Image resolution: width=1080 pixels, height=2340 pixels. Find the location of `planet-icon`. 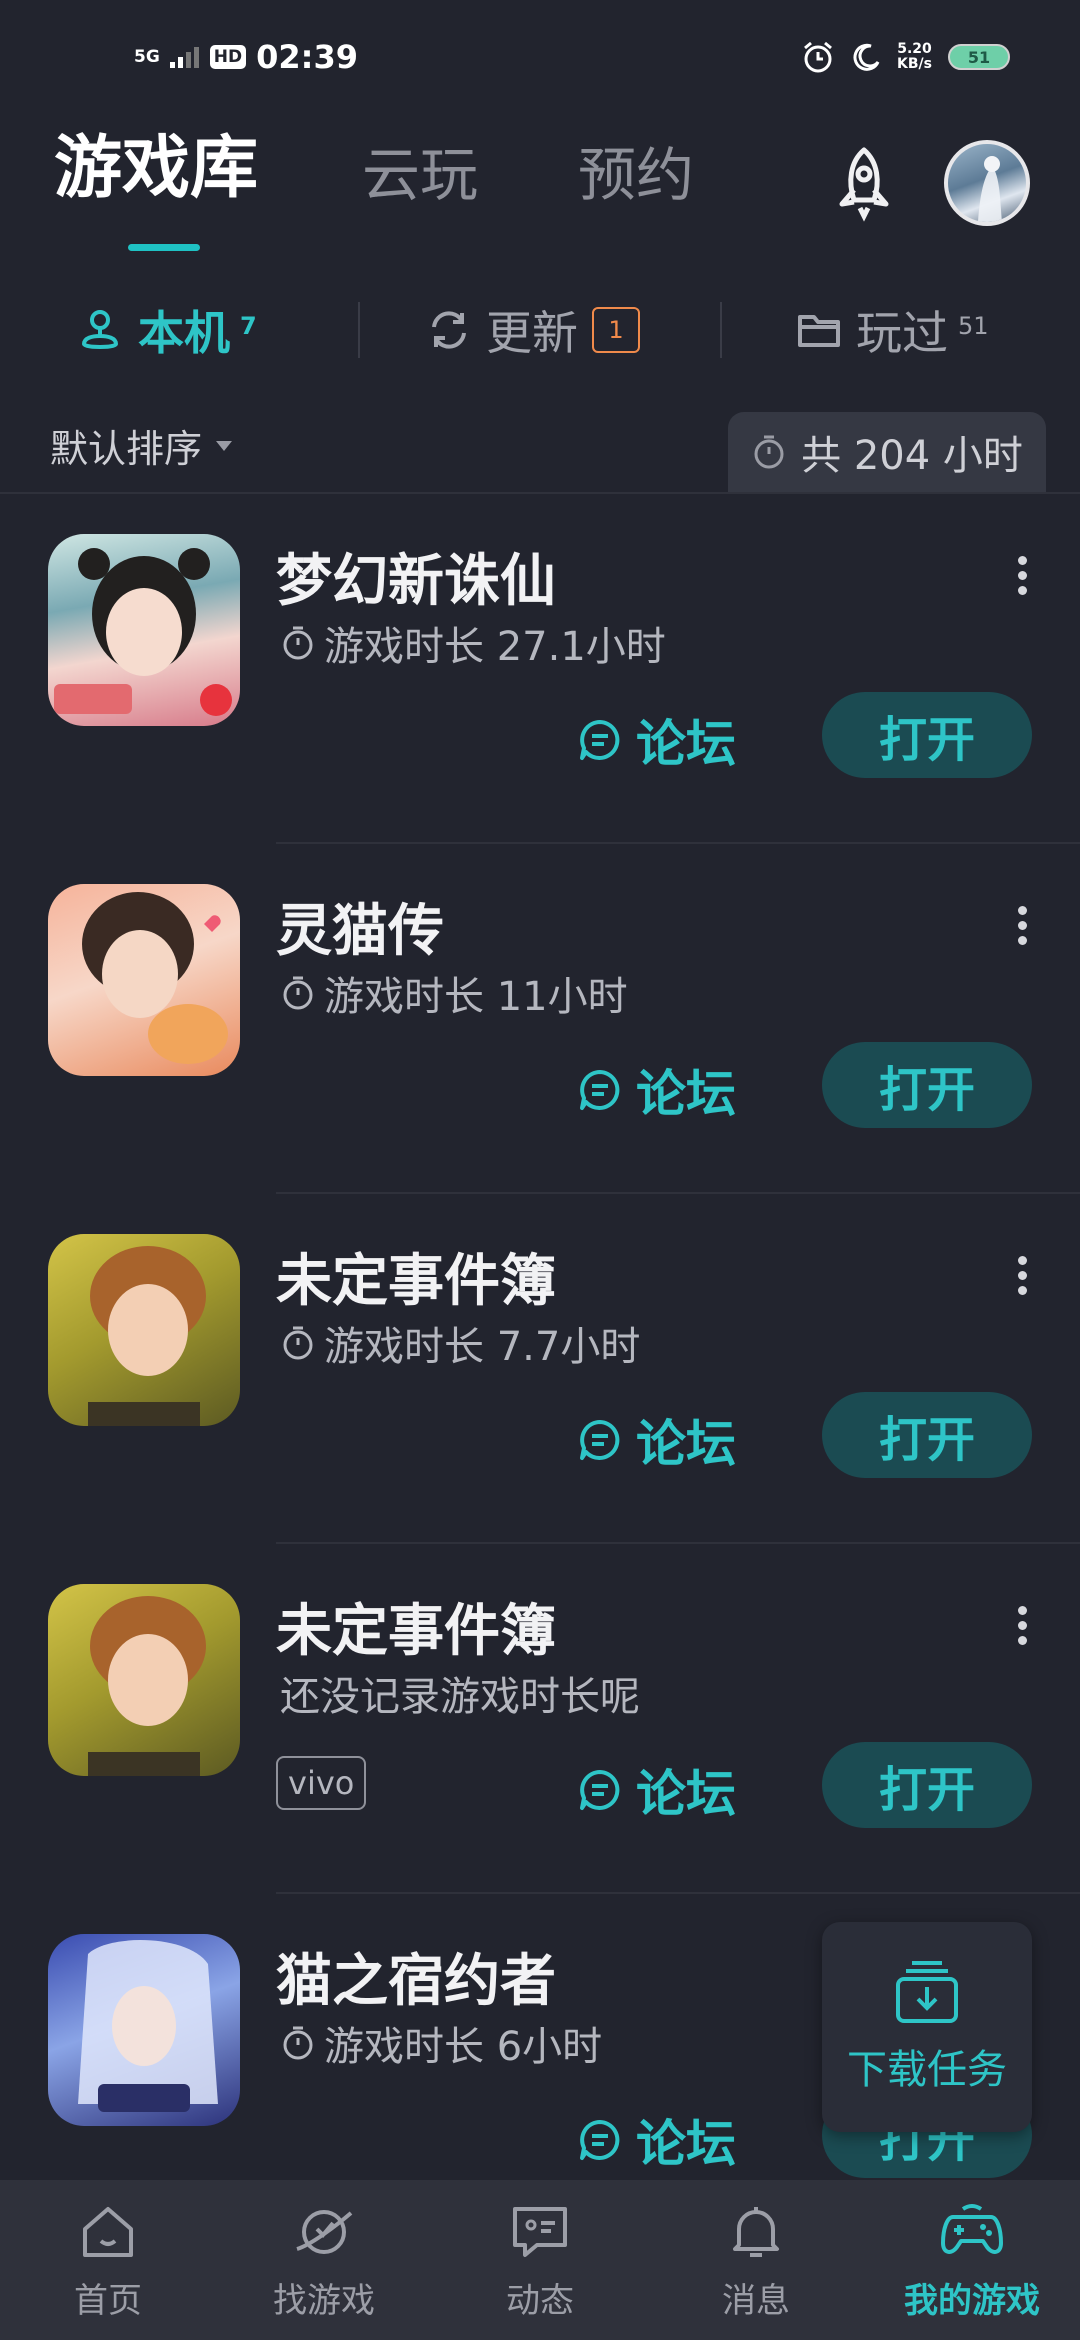

planet-icon is located at coordinates (324, 2231).